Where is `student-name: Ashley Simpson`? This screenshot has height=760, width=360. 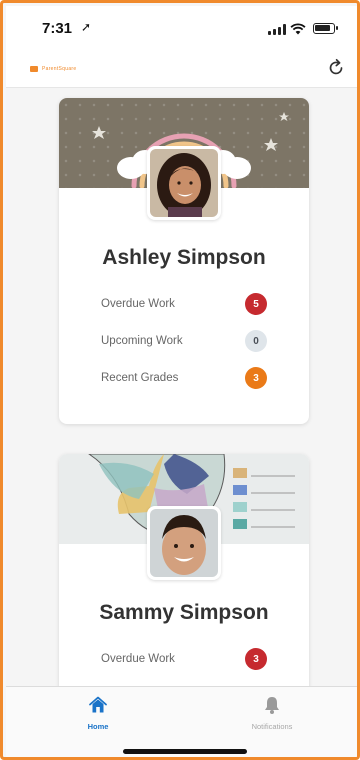 student-name: Ashley Simpson is located at coordinates (184, 257).